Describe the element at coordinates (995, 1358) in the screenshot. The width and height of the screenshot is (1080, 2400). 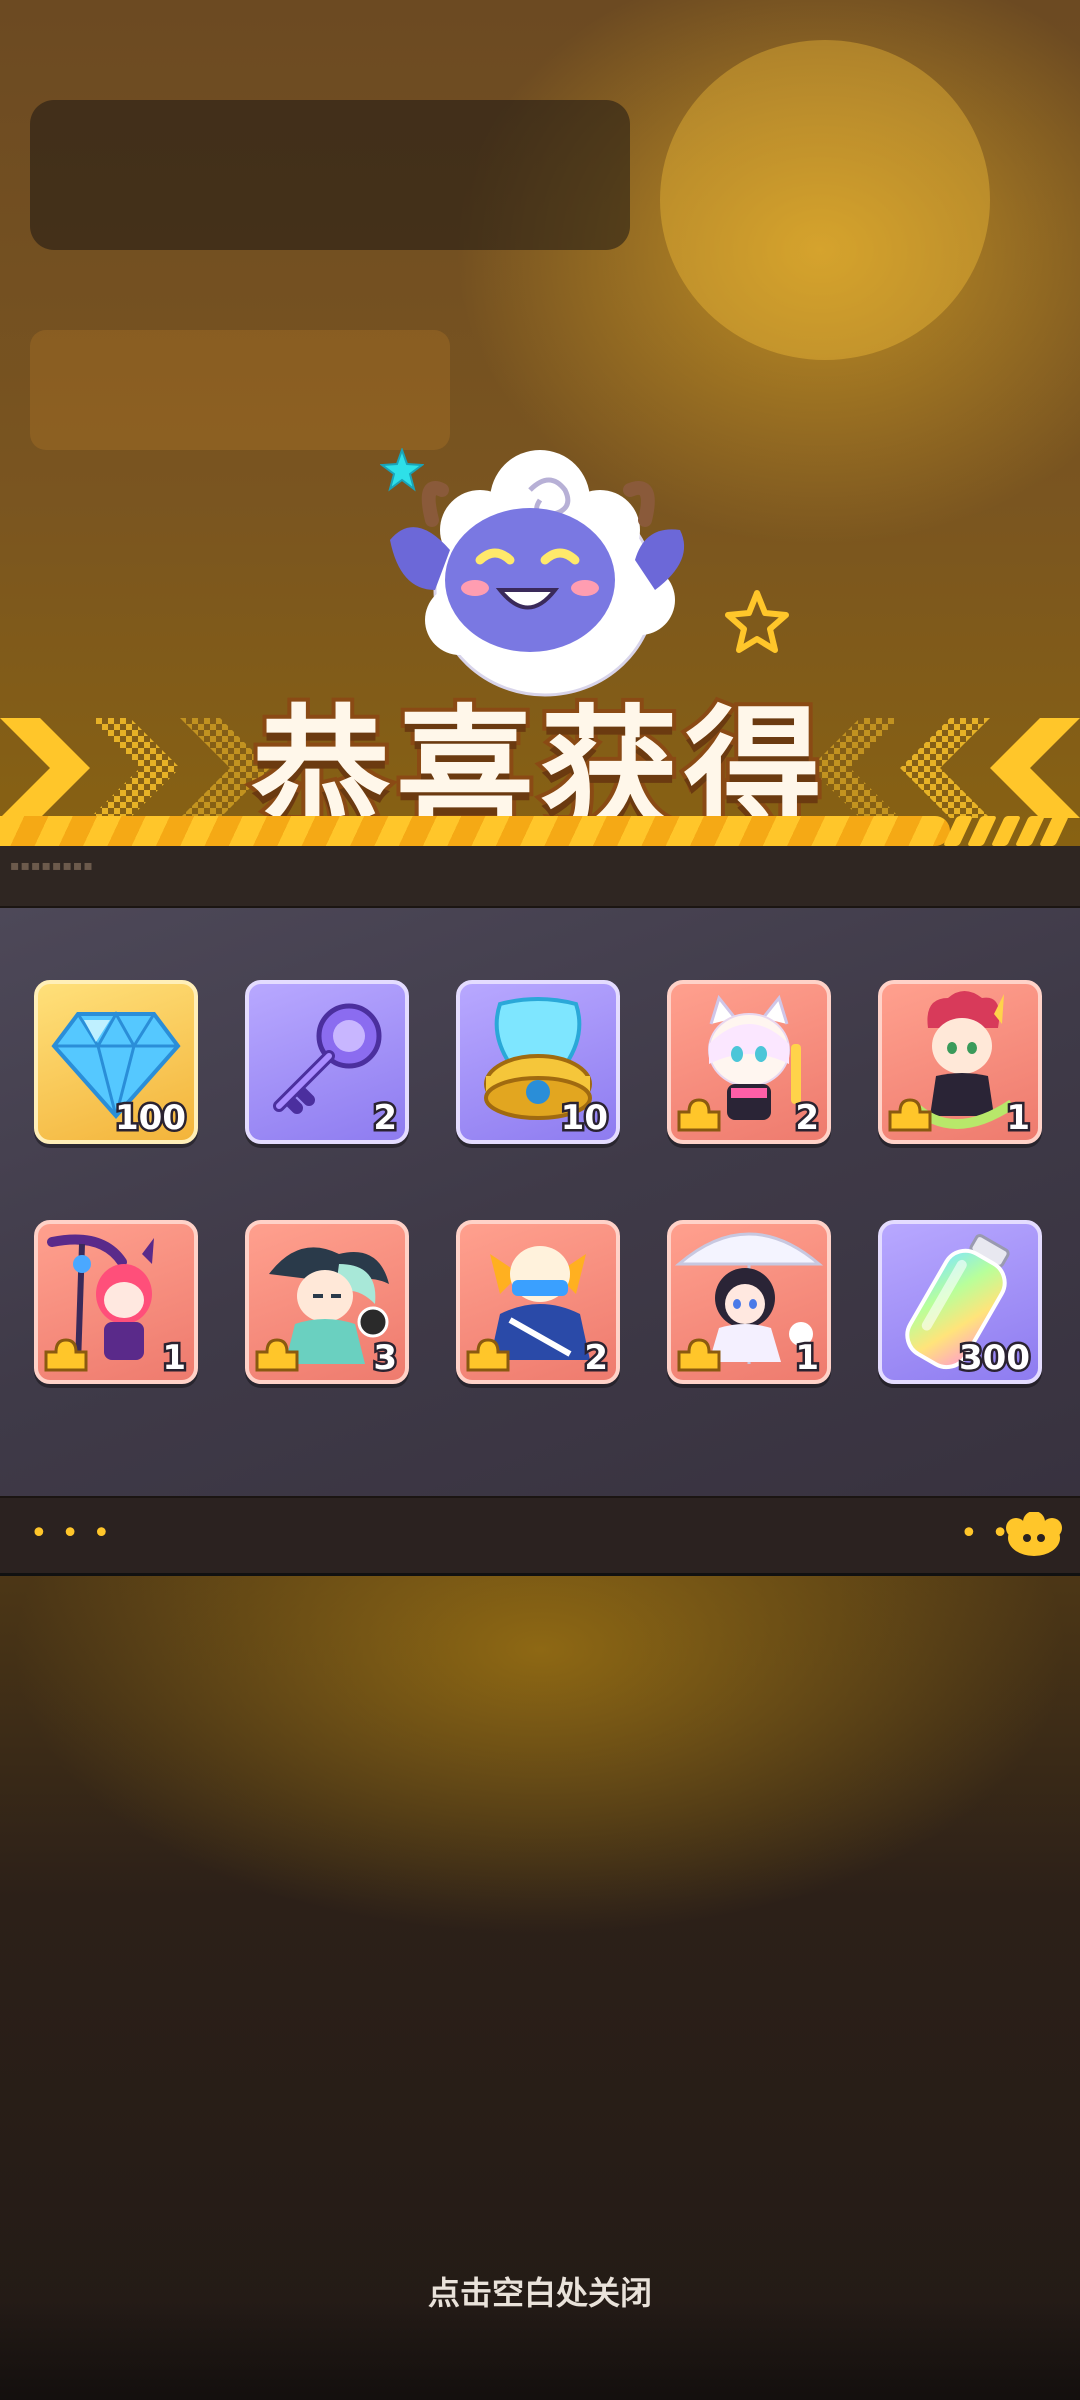
I see `item-count: 300` at that location.